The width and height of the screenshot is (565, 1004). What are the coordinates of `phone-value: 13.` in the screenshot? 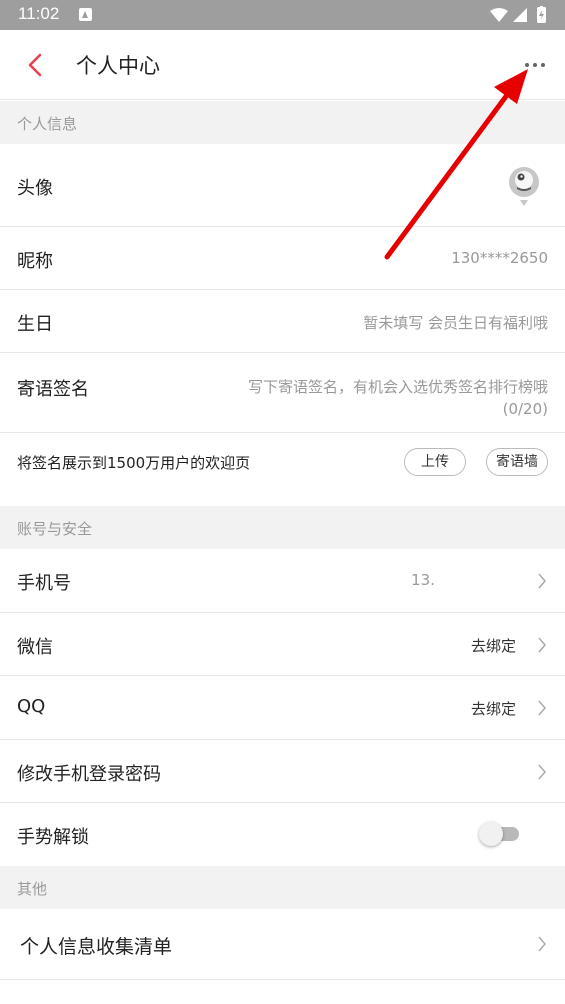 It's located at (423, 580).